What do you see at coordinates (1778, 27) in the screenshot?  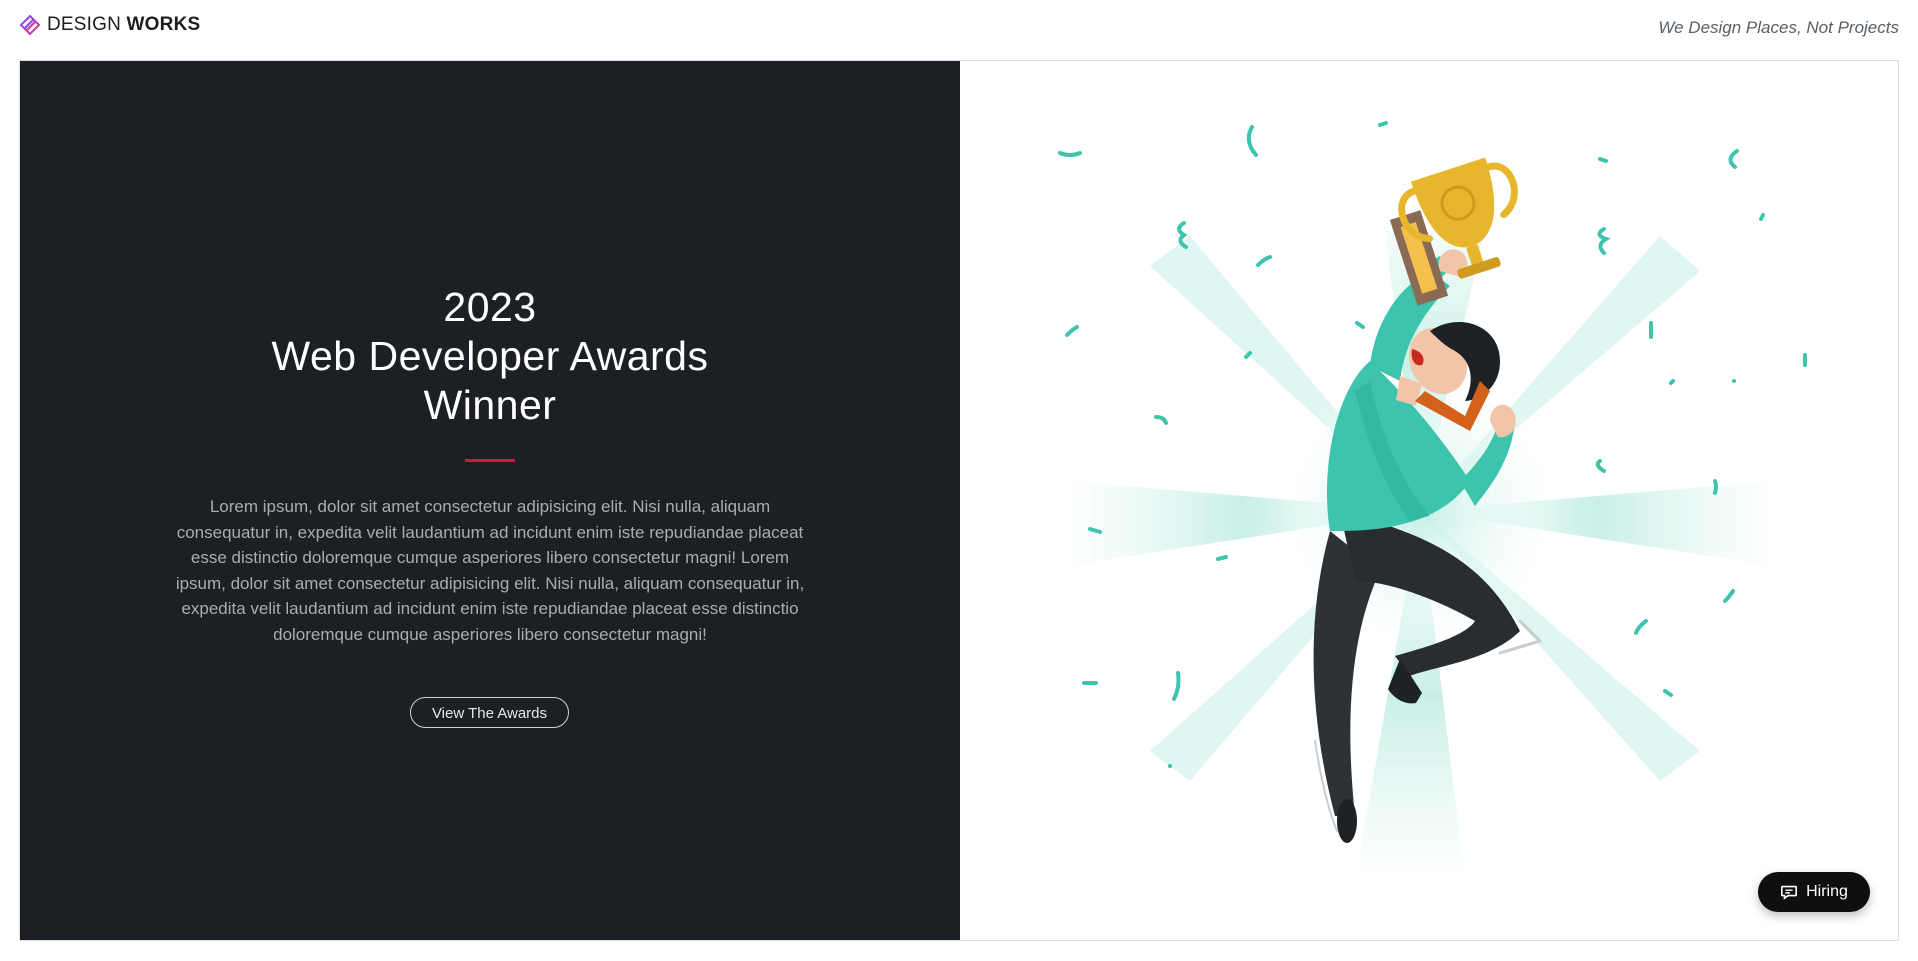 I see `tagline: We Design Places, Not Projects` at bounding box center [1778, 27].